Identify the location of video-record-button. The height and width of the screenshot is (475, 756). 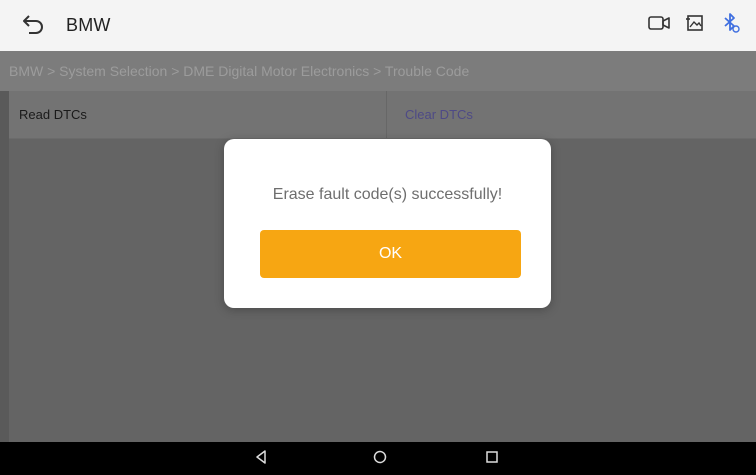
(659, 25).